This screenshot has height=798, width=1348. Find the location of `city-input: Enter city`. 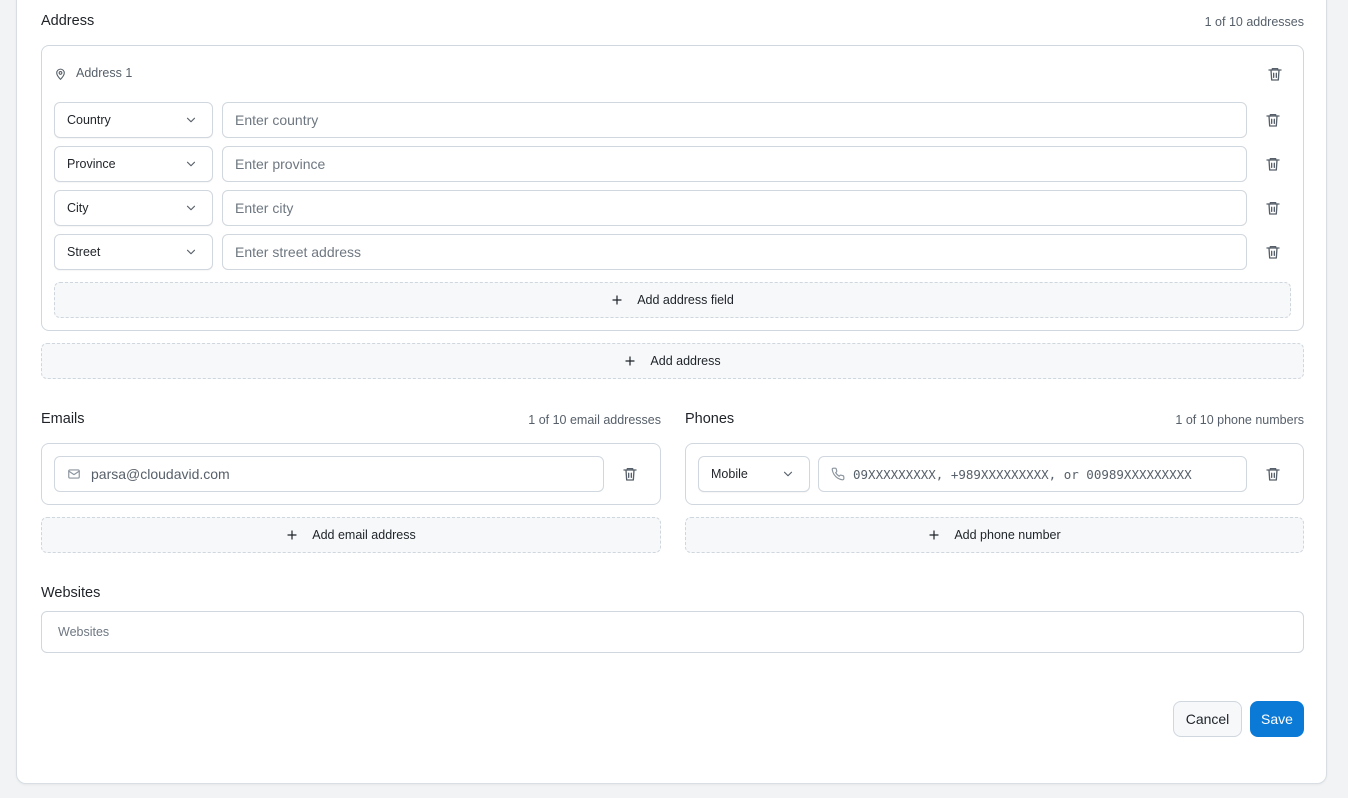

city-input: Enter city is located at coordinates (734, 208).